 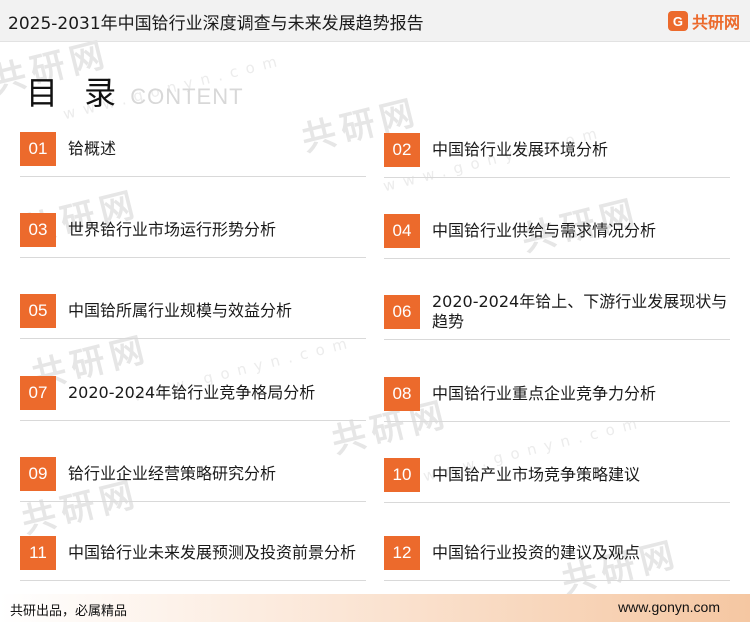 What do you see at coordinates (192, 392) in the screenshot?
I see `toc-item-label: 2020-2024年铪行业竞争格局分析` at bounding box center [192, 392].